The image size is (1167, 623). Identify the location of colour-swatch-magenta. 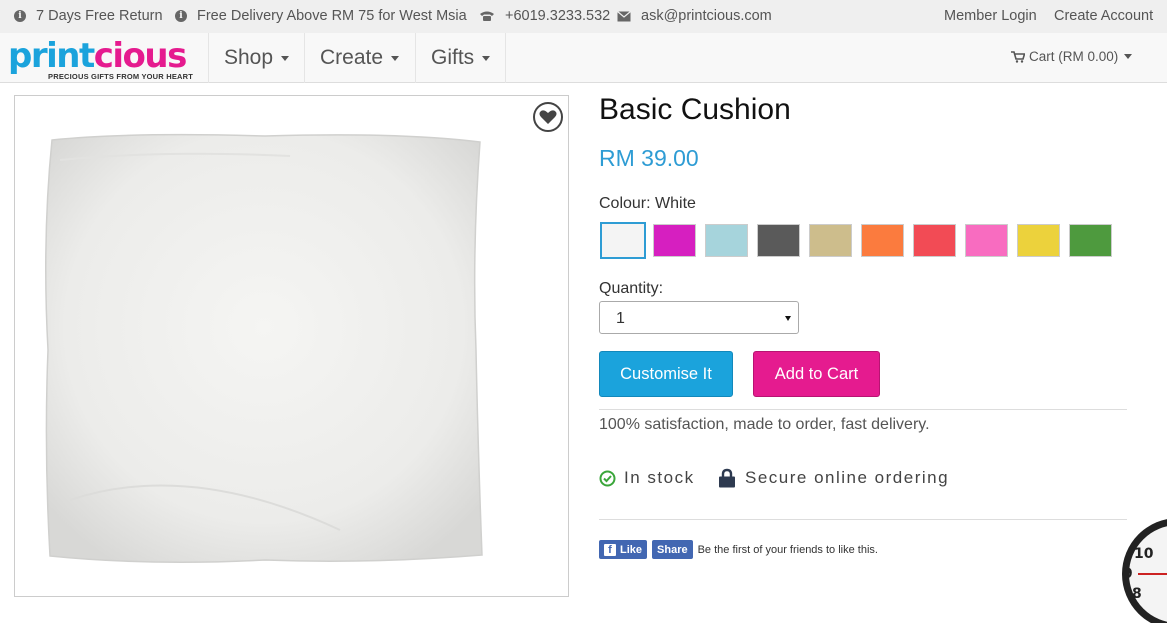
(674, 240).